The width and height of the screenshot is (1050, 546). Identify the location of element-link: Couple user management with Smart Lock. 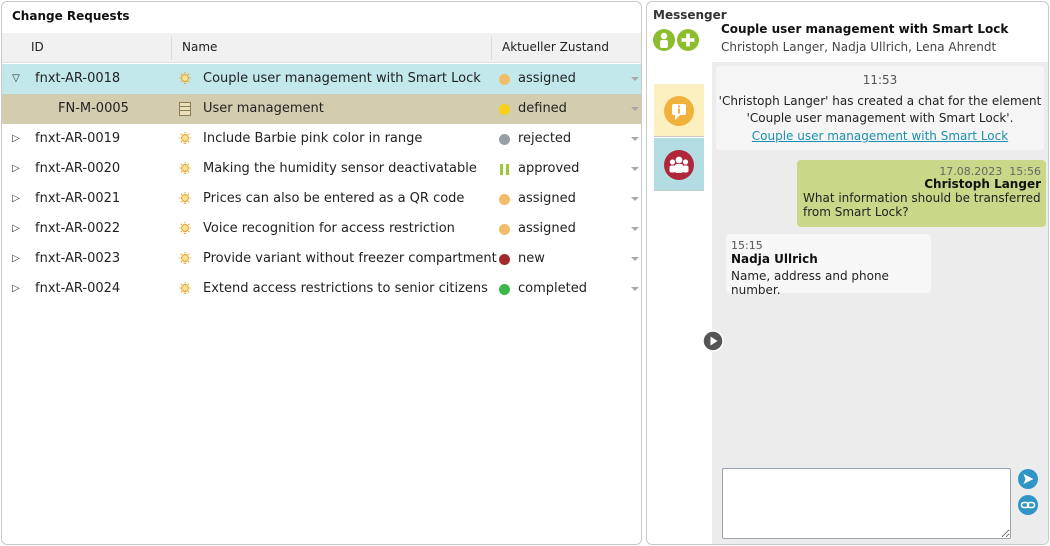
(880, 136).